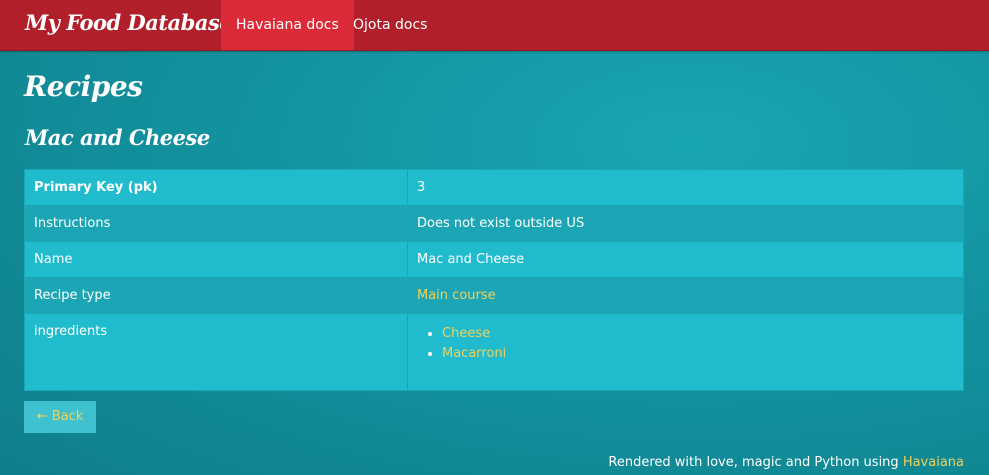 The height and width of the screenshot is (475, 989). I want to click on table-row: Name Mac and Cheese, so click(494, 259).